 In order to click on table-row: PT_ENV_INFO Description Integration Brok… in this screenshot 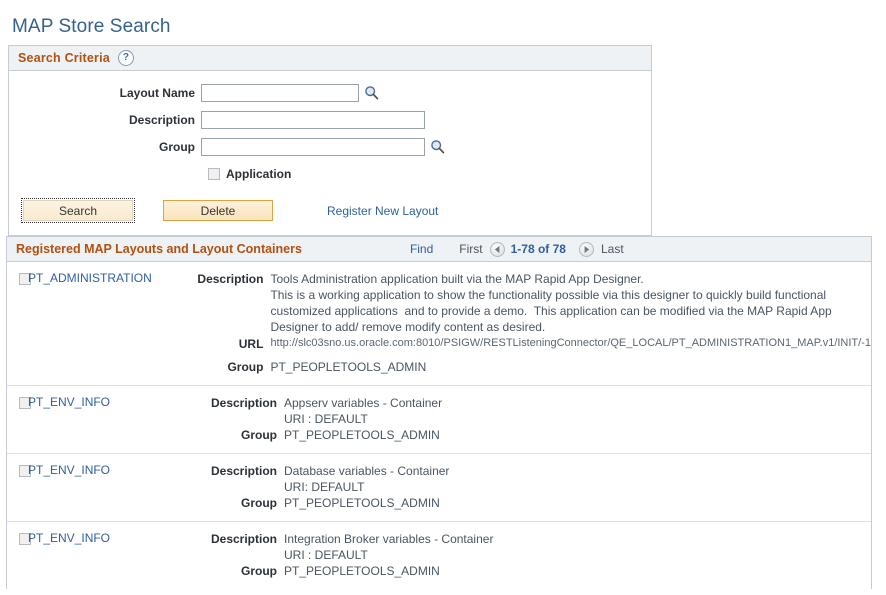, I will do `click(439, 555)`.